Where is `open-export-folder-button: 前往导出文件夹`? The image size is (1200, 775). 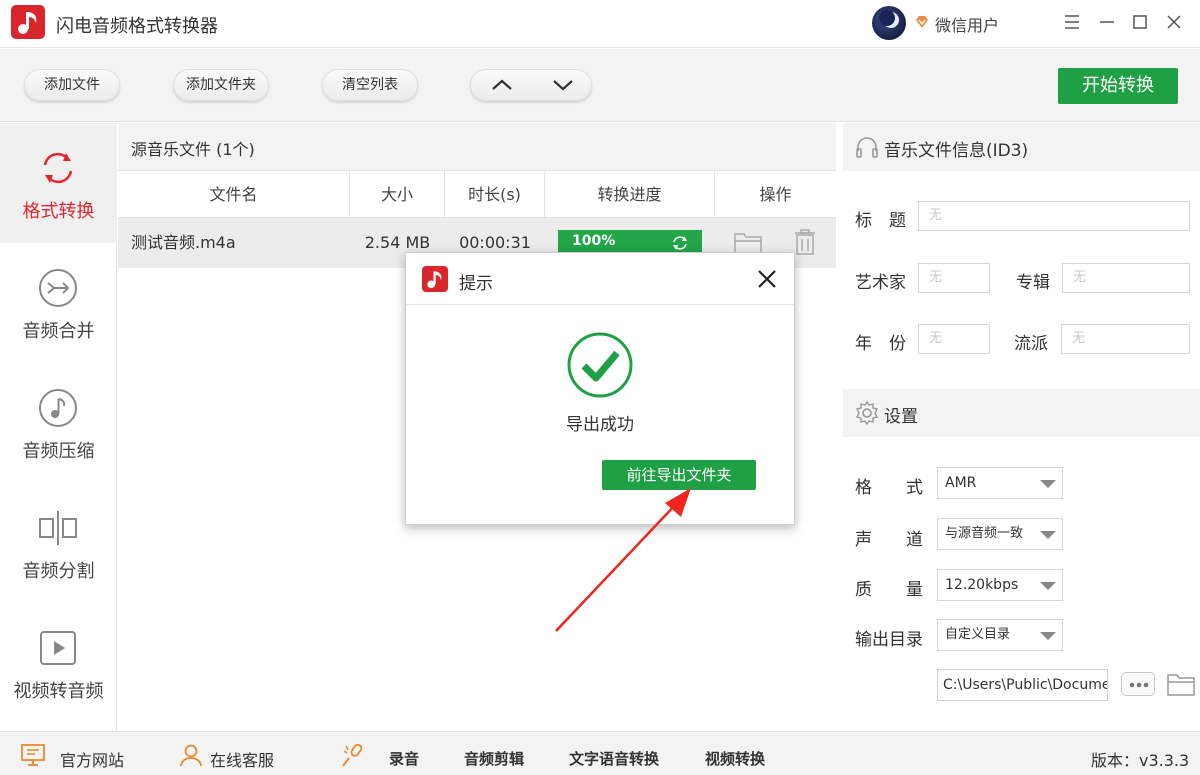 open-export-folder-button: 前往导出文件夹 is located at coordinates (679, 475).